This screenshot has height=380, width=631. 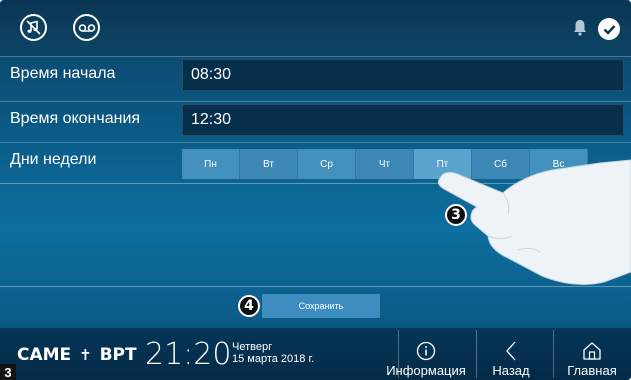 What do you see at coordinates (85, 355) in the screenshot?
I see `bpt-cross-icon: ✝` at bounding box center [85, 355].